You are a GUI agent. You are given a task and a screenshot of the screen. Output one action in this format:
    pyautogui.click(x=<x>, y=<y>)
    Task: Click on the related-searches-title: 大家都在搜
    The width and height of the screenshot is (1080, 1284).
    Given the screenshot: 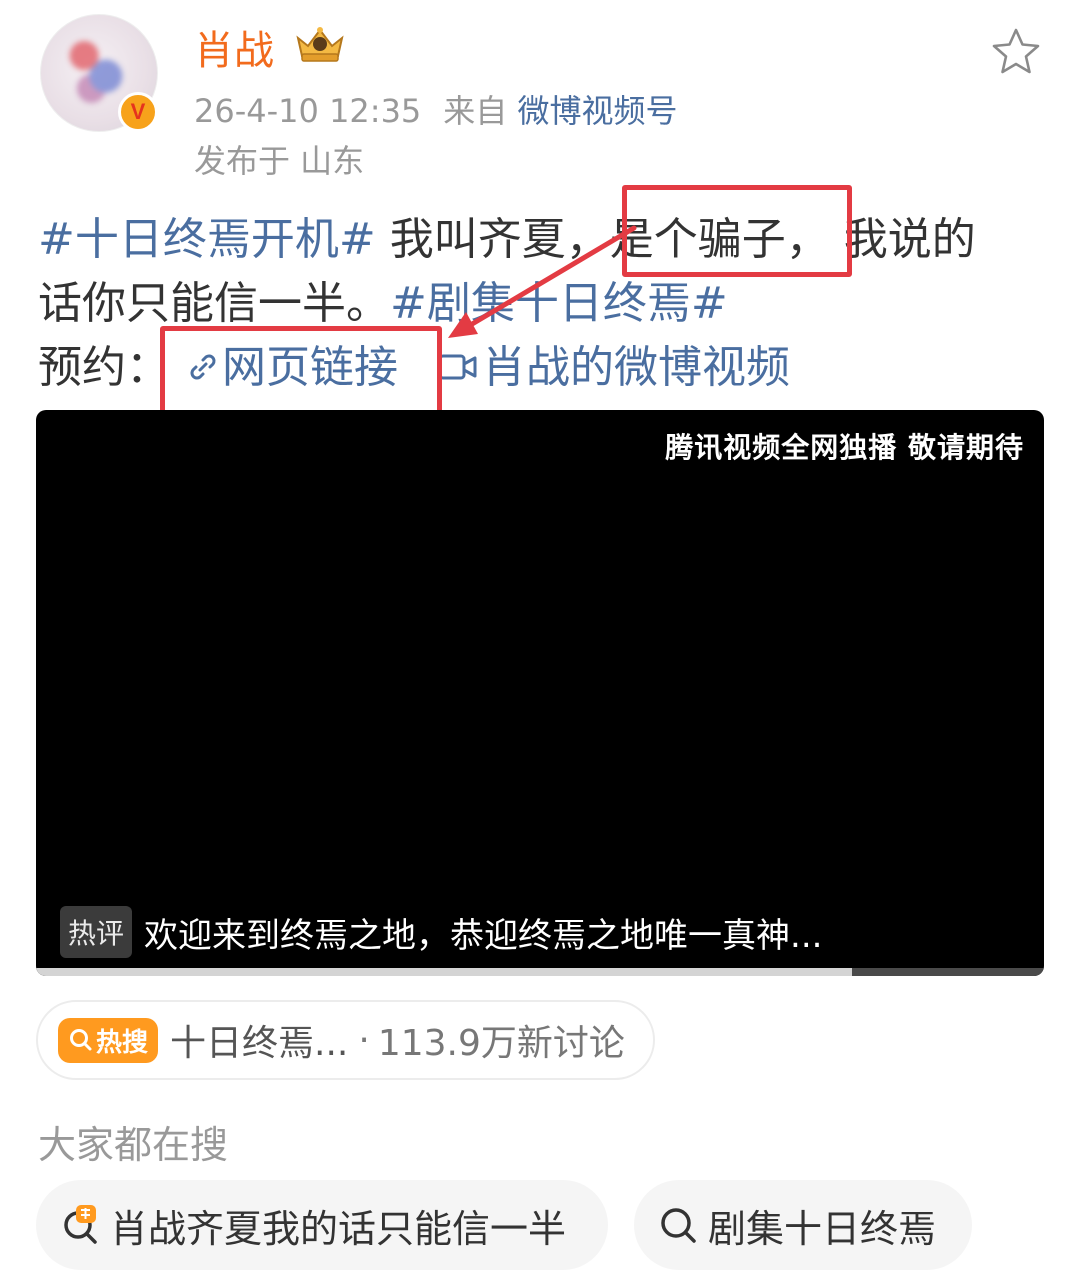 What is the action you would take?
    pyautogui.click(x=133, y=1145)
    